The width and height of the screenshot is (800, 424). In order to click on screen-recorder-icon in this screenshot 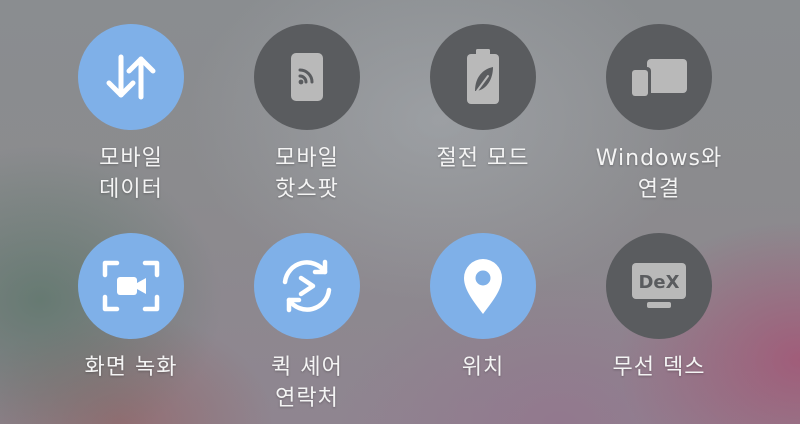, I will do `click(131, 286)`.